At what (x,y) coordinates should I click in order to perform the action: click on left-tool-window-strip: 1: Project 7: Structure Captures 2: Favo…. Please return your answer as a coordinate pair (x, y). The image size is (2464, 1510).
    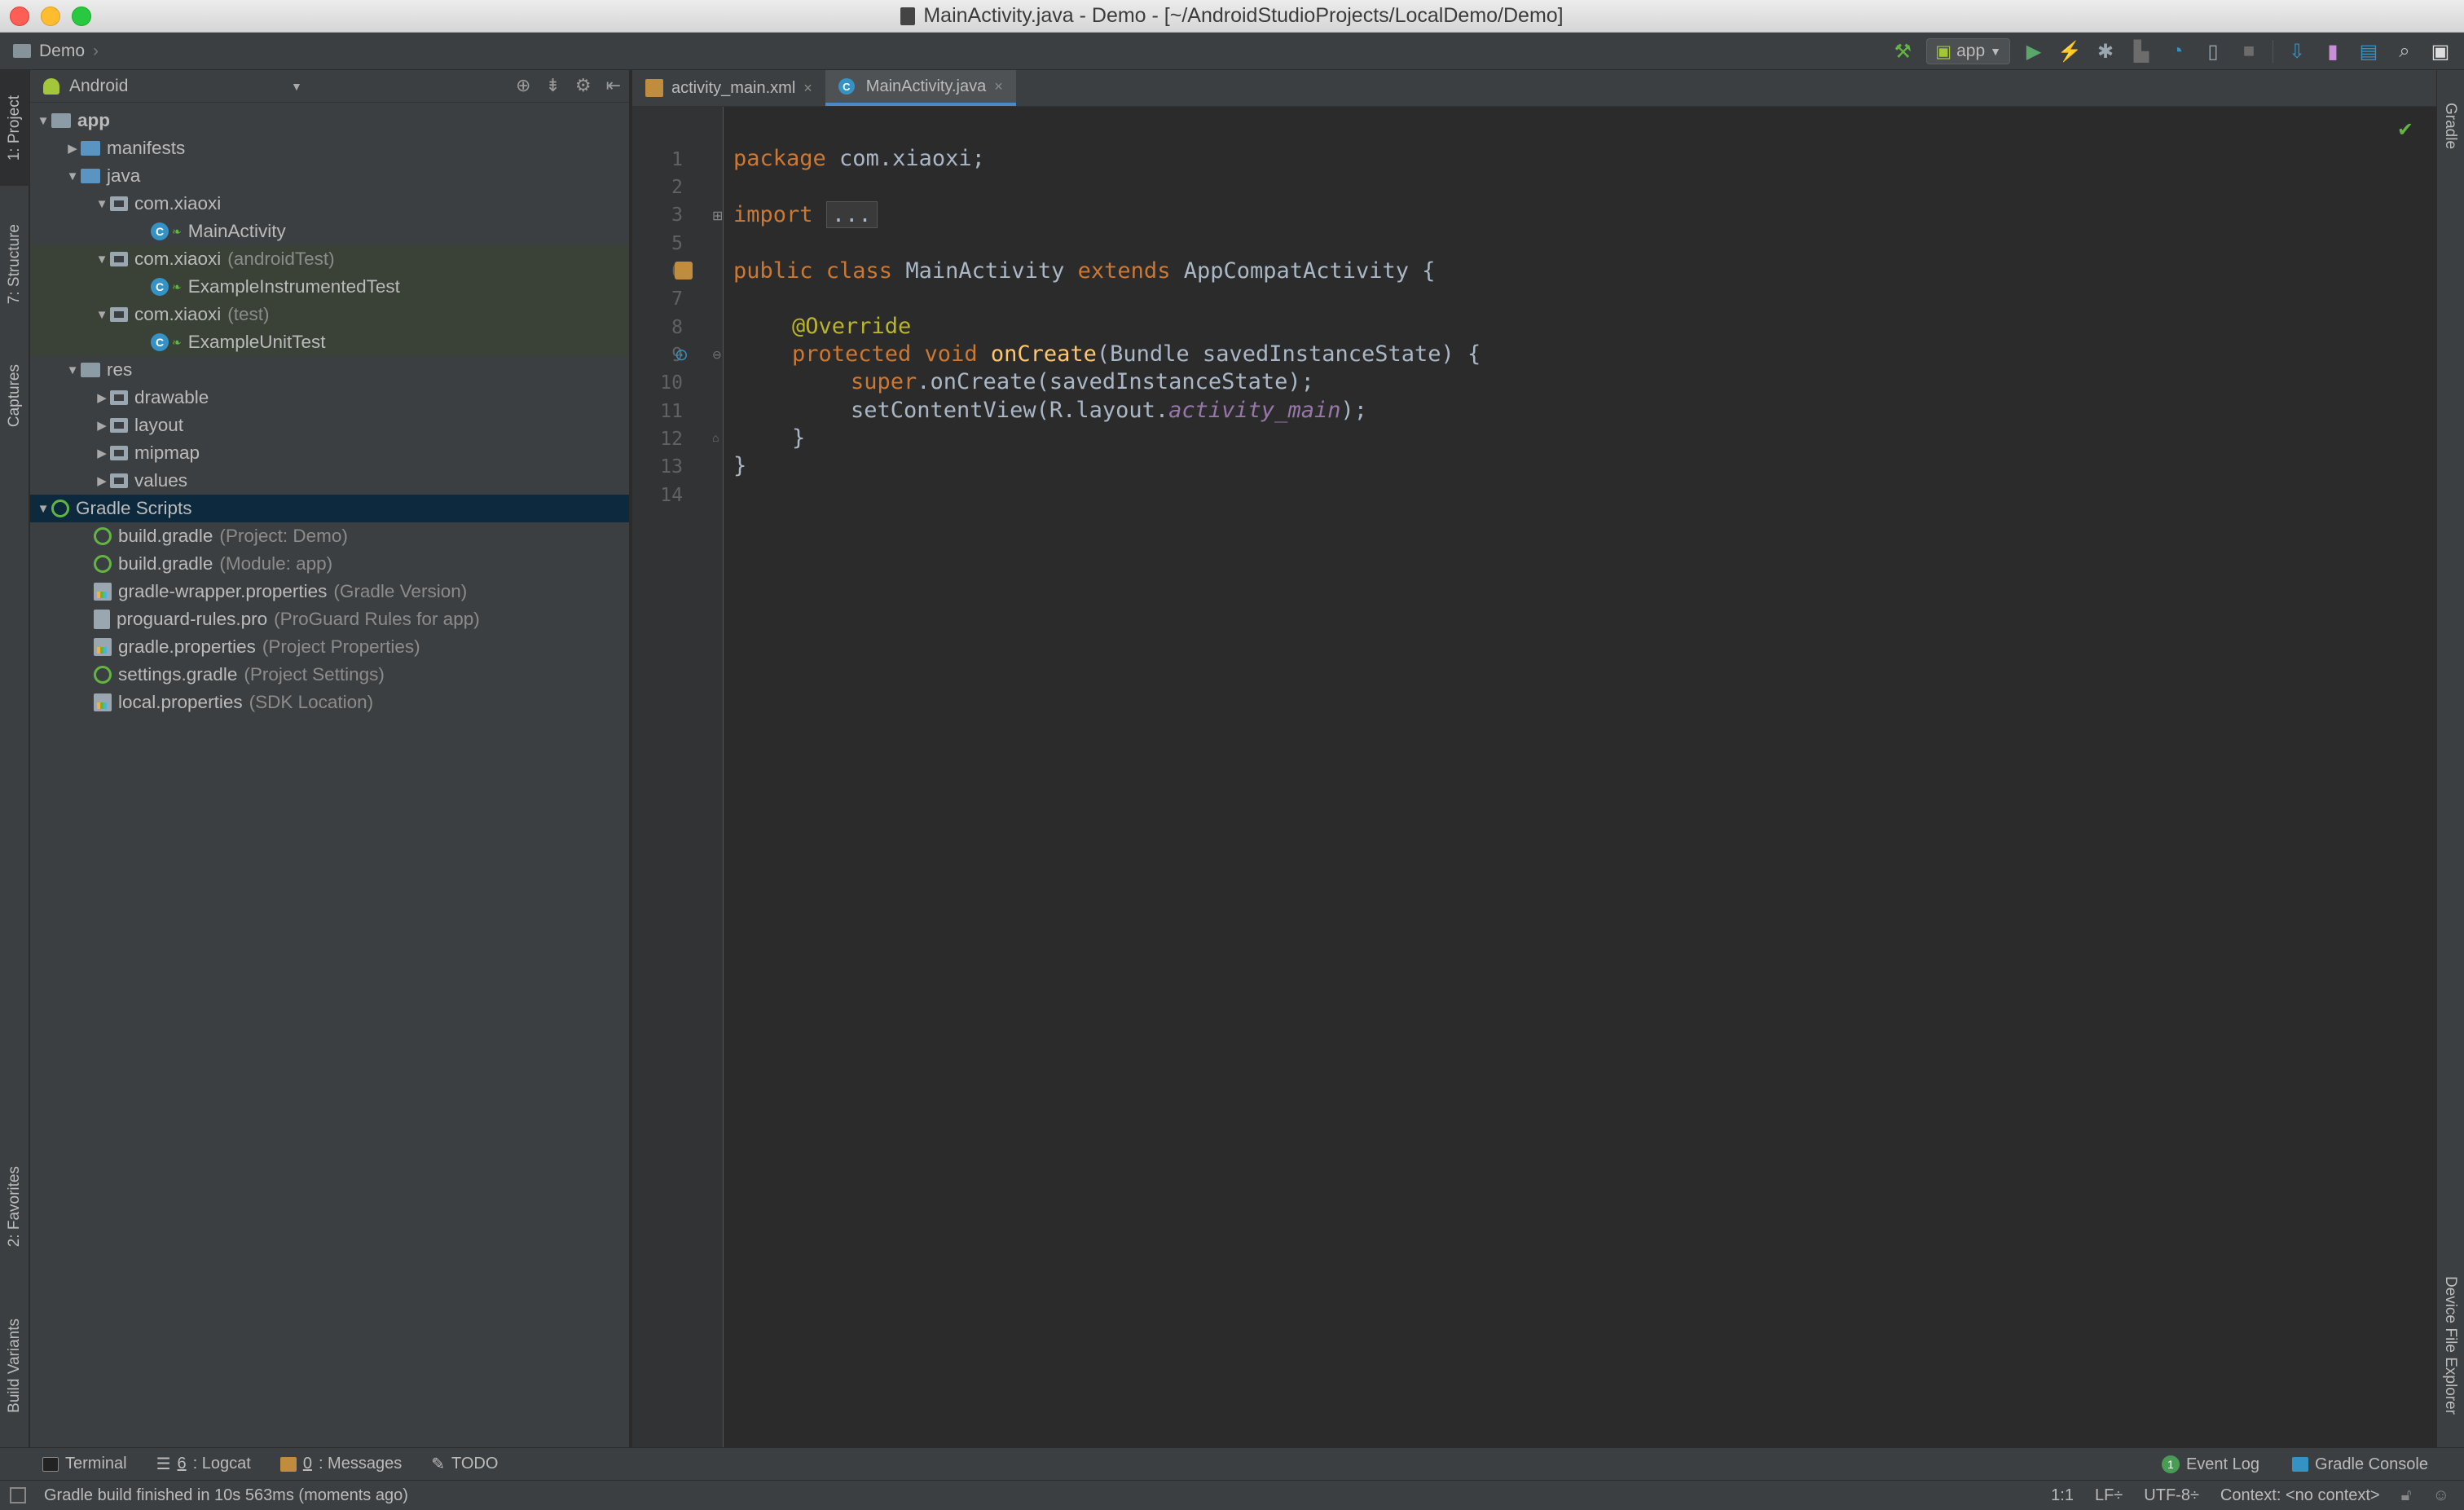
    Looking at the image, I should click on (14, 758).